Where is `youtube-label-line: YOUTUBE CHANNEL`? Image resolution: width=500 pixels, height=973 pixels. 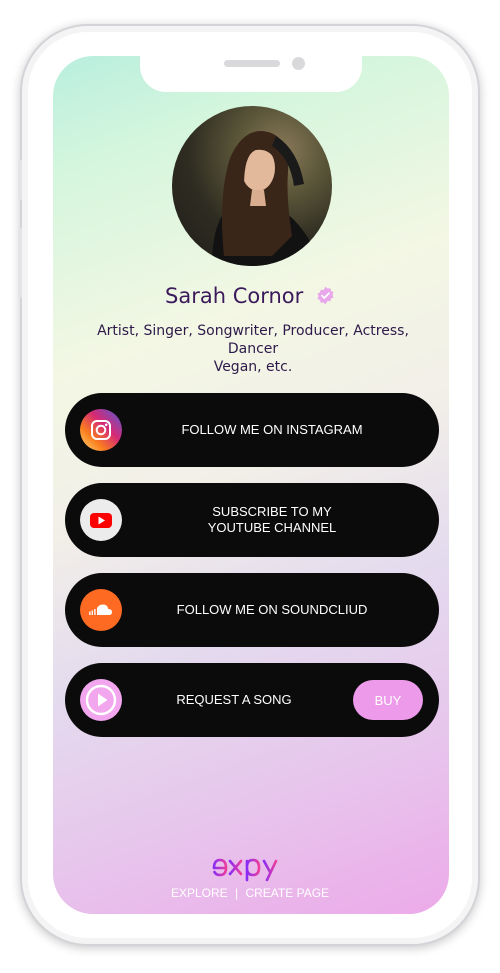
youtube-label-line: YOUTUBE CHANNEL is located at coordinates (272, 527).